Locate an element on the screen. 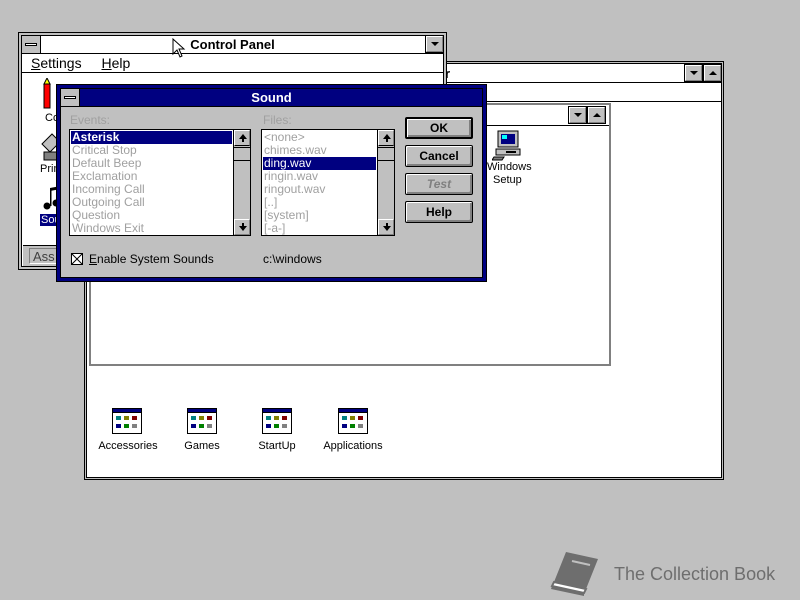 The height and width of the screenshot is (600, 800). control-panel-system-menu-button is located at coordinates (31, 44).